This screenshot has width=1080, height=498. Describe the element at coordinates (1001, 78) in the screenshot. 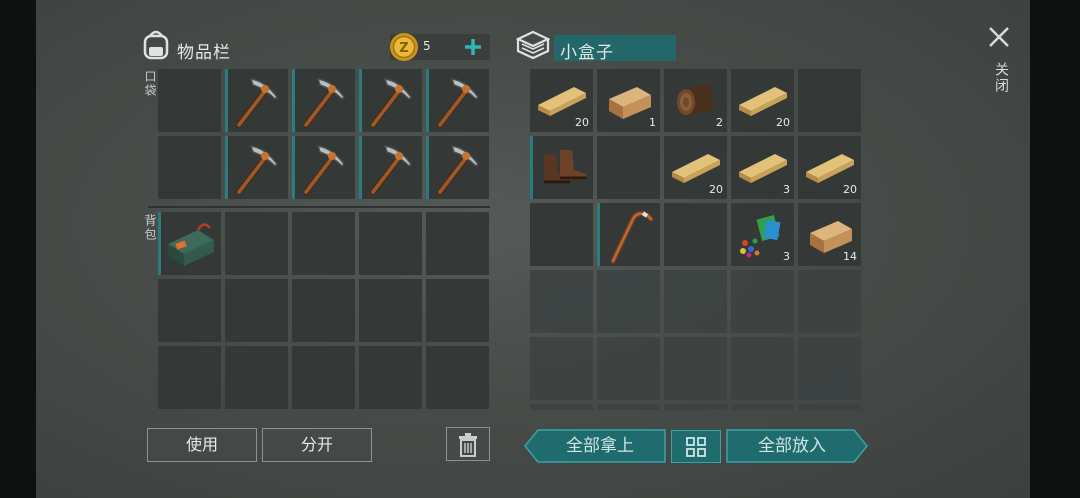

I see `close-label: 关闭` at that location.